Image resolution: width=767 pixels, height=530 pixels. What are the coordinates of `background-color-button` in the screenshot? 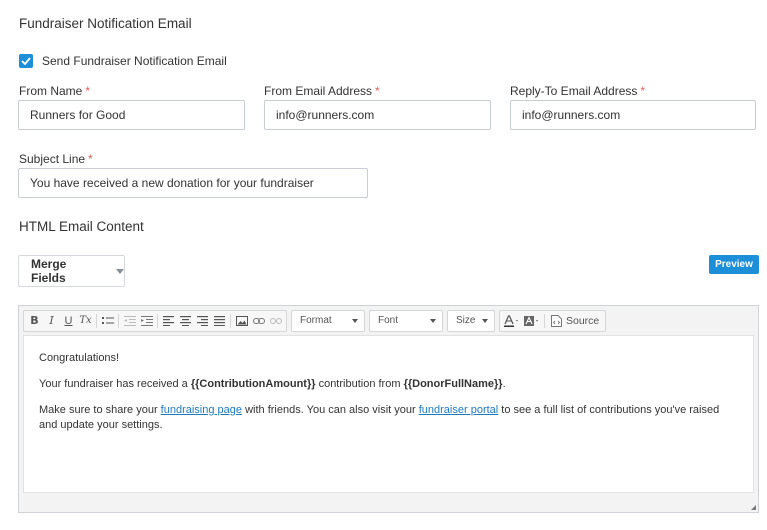 It's located at (532, 321).